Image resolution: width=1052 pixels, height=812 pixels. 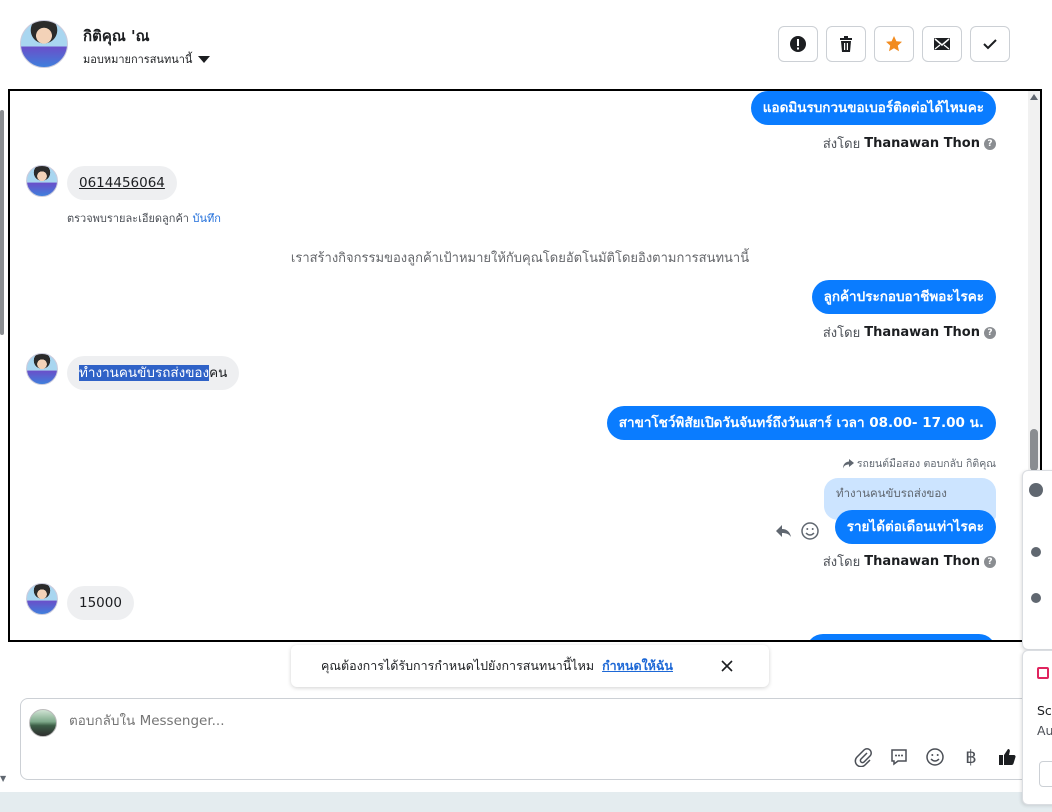 I want to click on message-bubble-incoming: ทำงานคนขับรถส่งของคน, so click(x=153, y=373).